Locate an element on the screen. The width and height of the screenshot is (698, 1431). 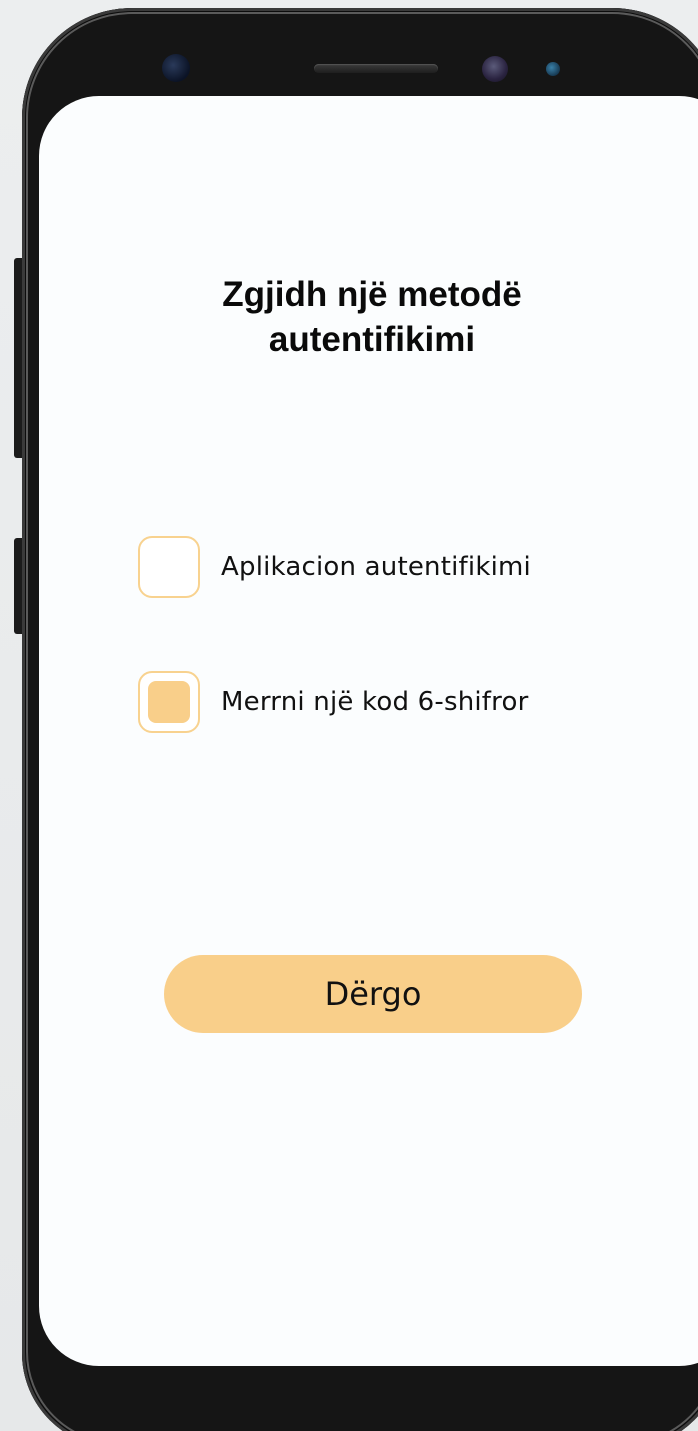
front-camera-icon is located at coordinates (495, 69).